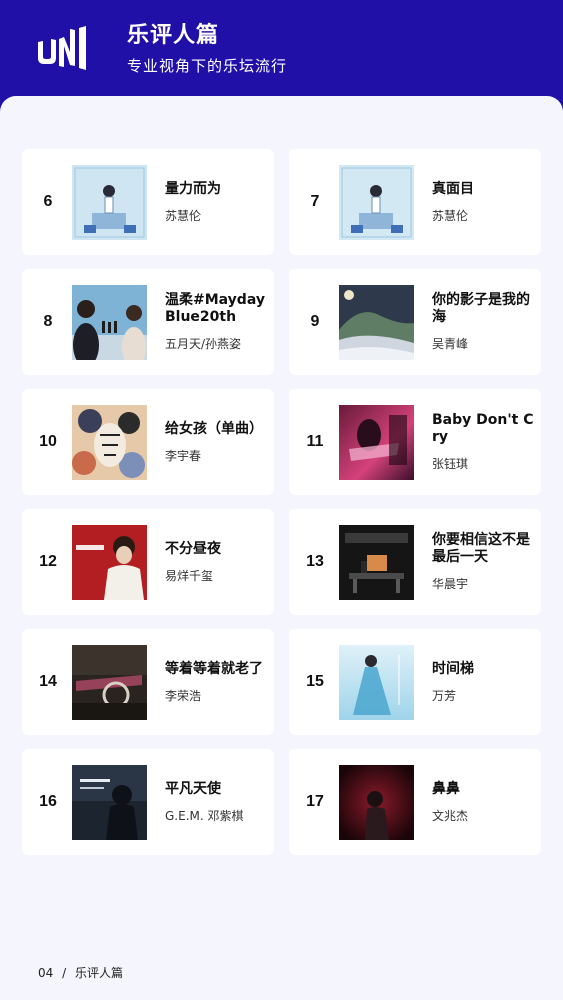 This screenshot has height=1000, width=563. What do you see at coordinates (48, 201) in the screenshot?
I see `rank-number: 6` at bounding box center [48, 201].